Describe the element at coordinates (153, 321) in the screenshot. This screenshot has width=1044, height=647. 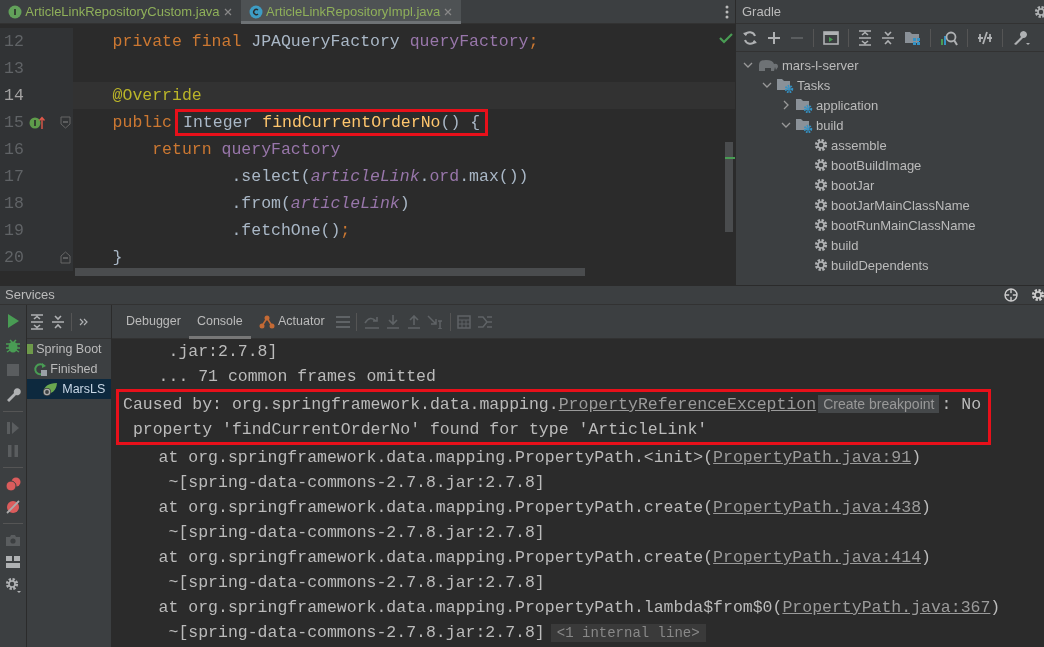
I see `console-tab: Debugger` at that location.